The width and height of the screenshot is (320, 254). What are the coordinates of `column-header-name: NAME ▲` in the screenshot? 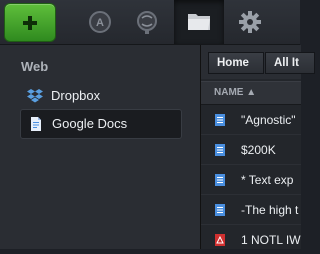 It's located at (251, 93).